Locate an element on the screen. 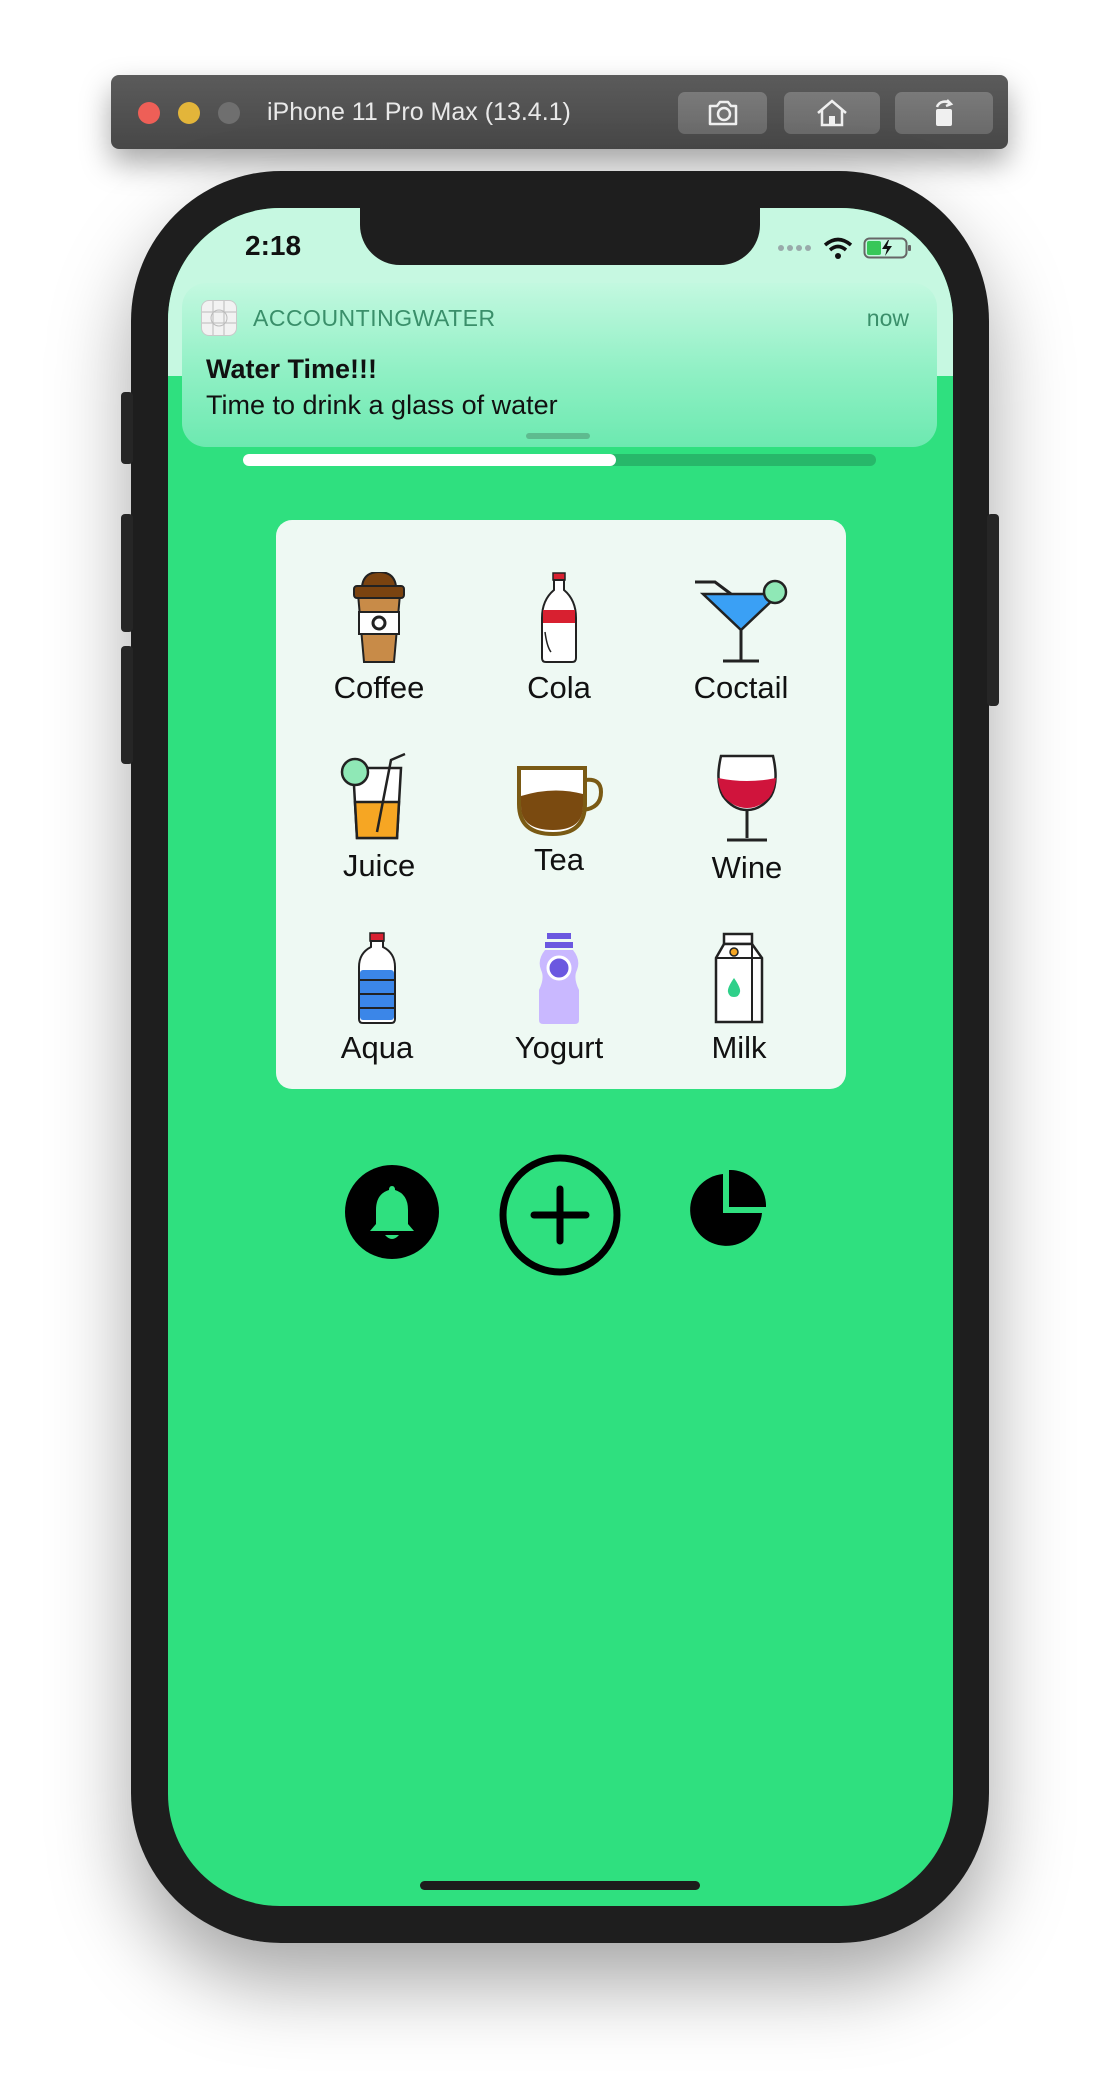 Image resolution: width=1120 pixels, height=2094 pixels. add-drink-button is located at coordinates (560, 1215).